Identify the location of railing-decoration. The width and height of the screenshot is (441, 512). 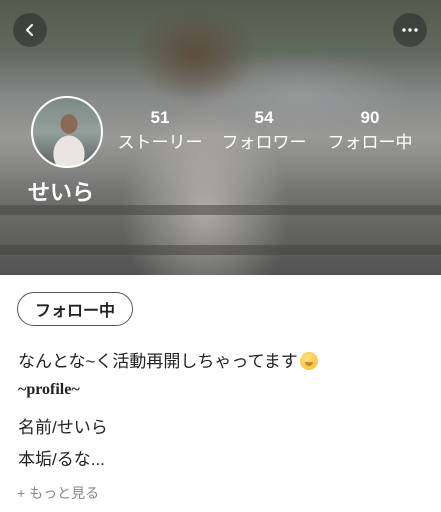
(220, 250).